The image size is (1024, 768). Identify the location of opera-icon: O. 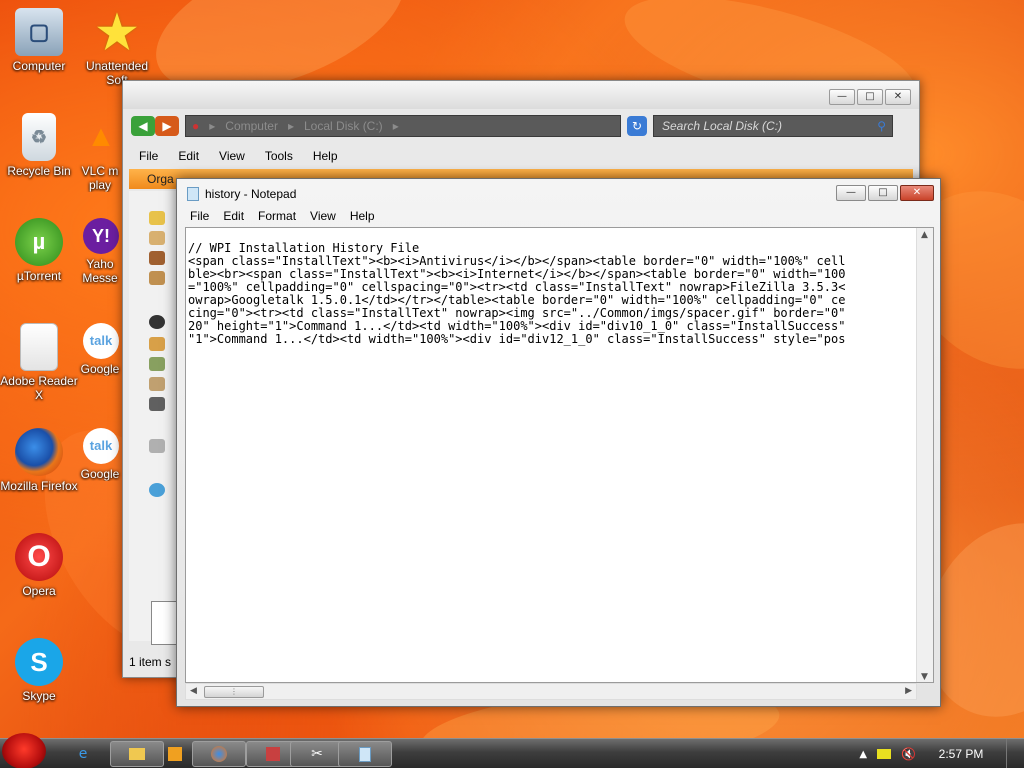
(39, 557).